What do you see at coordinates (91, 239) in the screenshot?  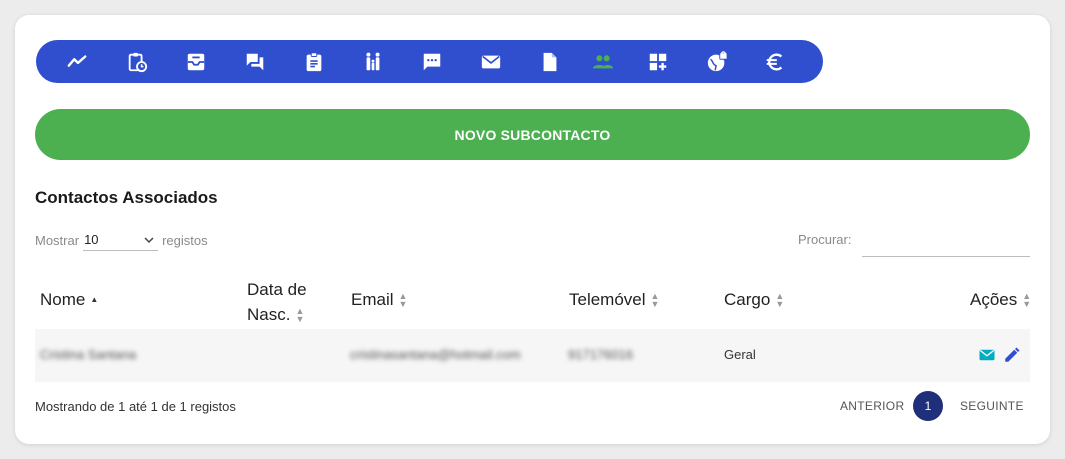 I see `length-value: 10` at bounding box center [91, 239].